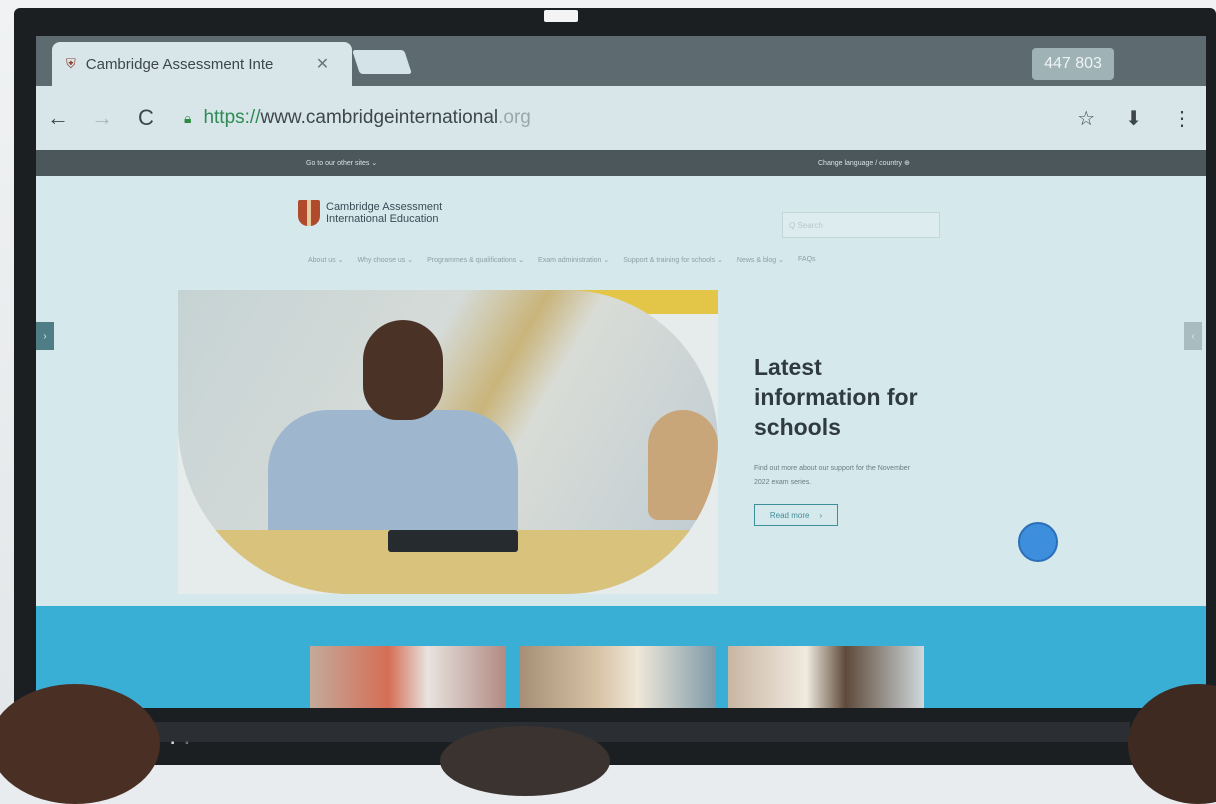 The height and width of the screenshot is (804, 1216). I want to click on tab-close-icon: ✕, so click(322, 64).